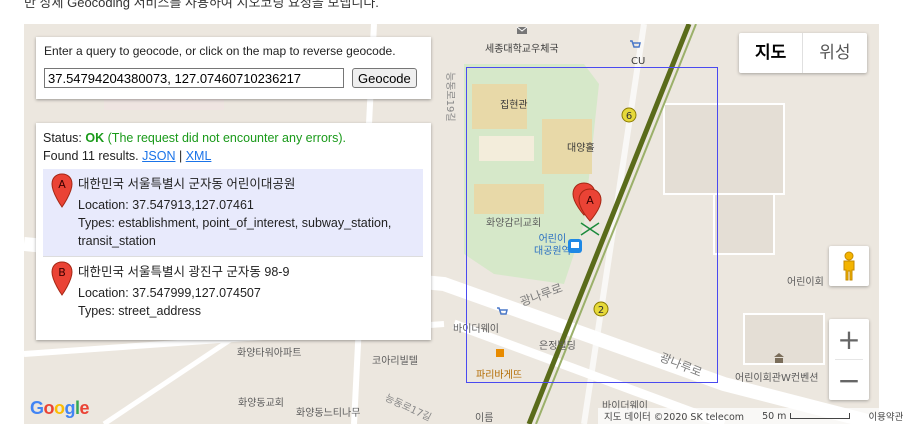 This screenshot has width=903, height=437. What do you see at coordinates (750, 416) in the screenshot?
I see `map-attribution: 지도 데이터 ©2020 SK telecom 50 m 이용약관` at bounding box center [750, 416].